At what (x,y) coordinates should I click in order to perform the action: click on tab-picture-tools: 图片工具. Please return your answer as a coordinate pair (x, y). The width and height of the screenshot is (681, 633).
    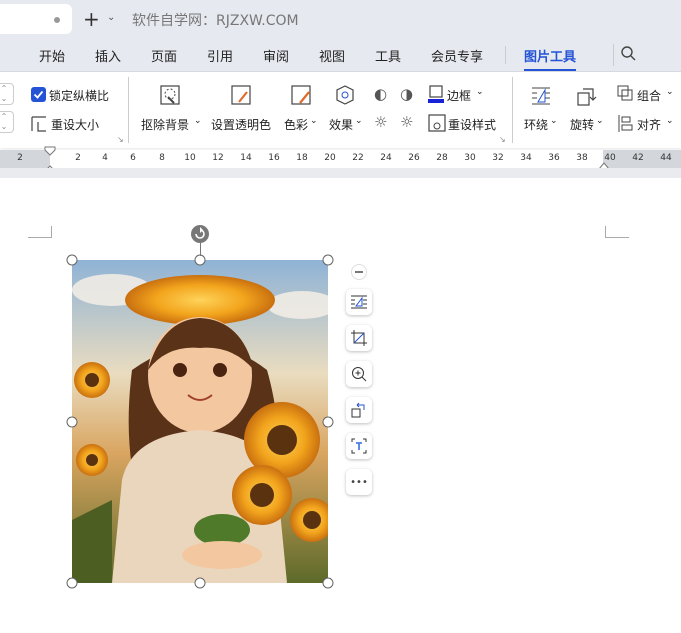
    Looking at the image, I should click on (550, 58).